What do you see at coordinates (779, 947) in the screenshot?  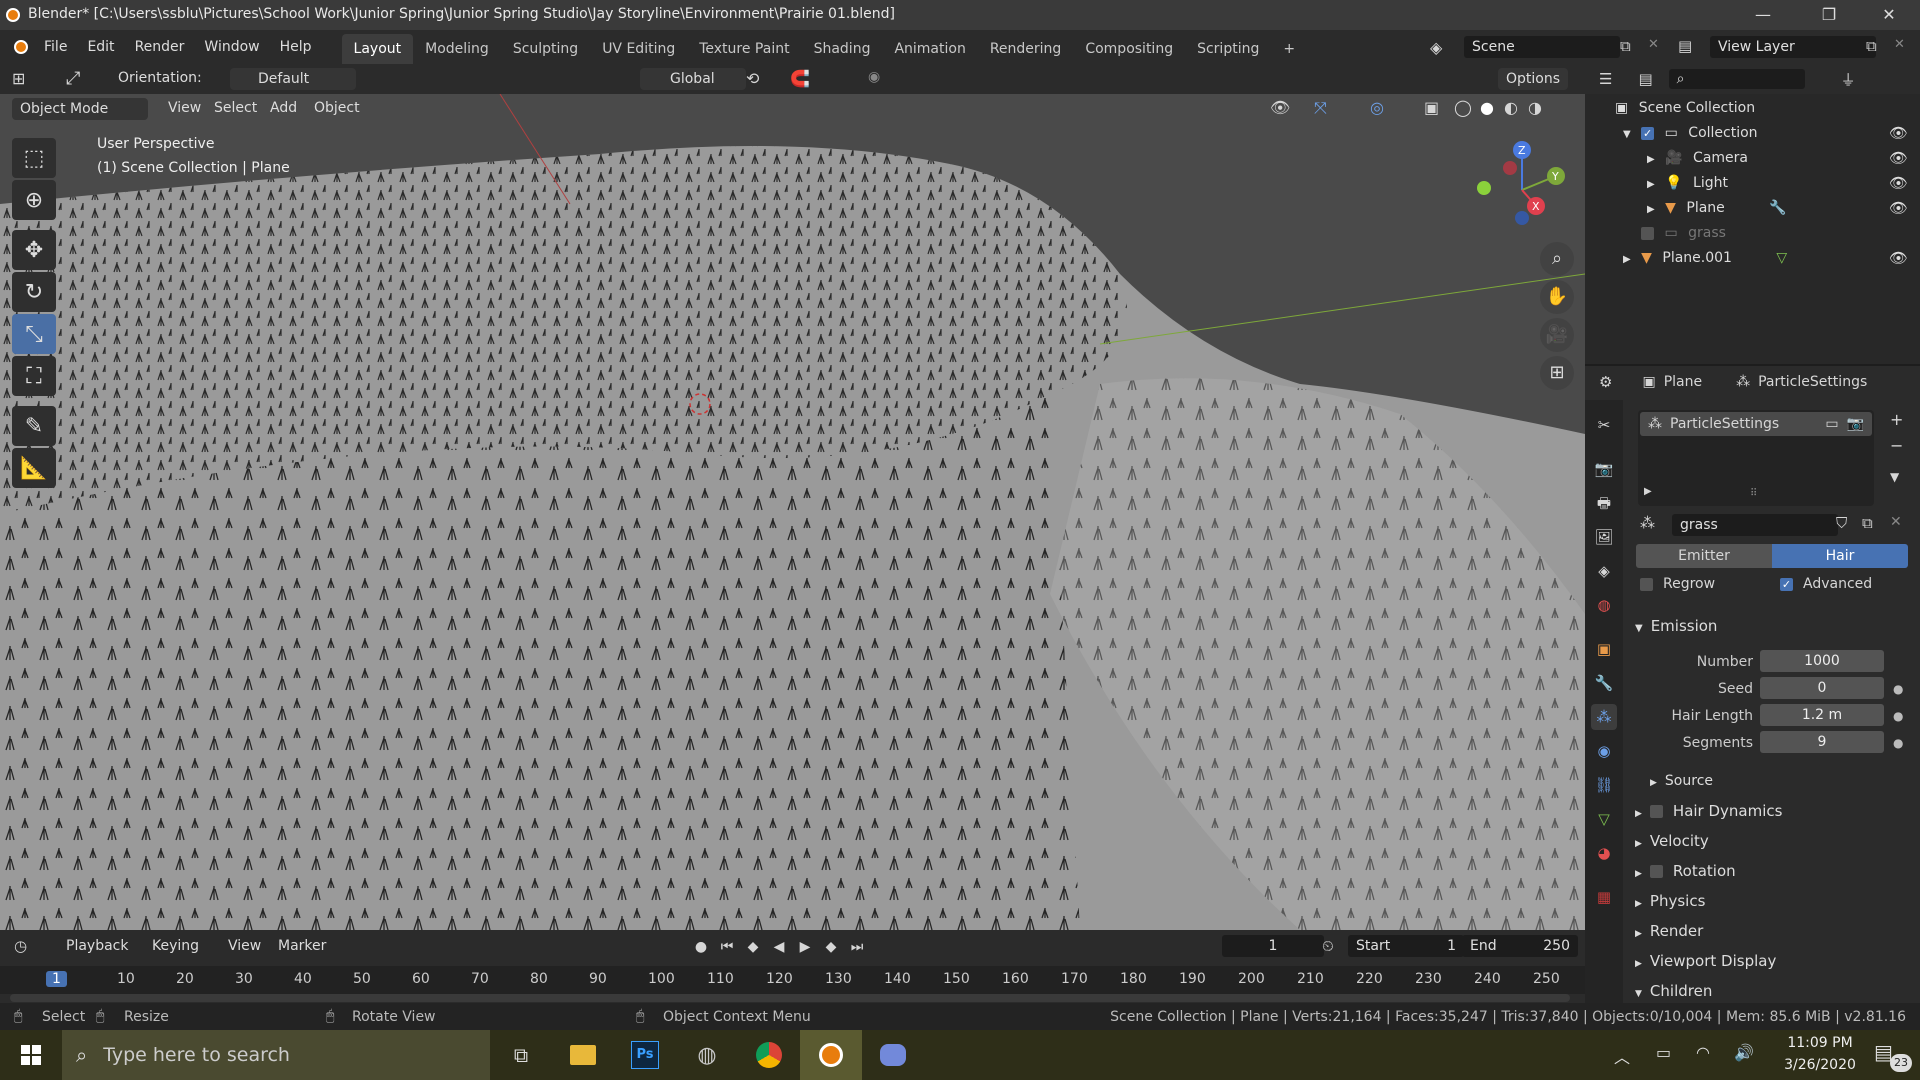 I see `play-reverse-icon: ◀` at bounding box center [779, 947].